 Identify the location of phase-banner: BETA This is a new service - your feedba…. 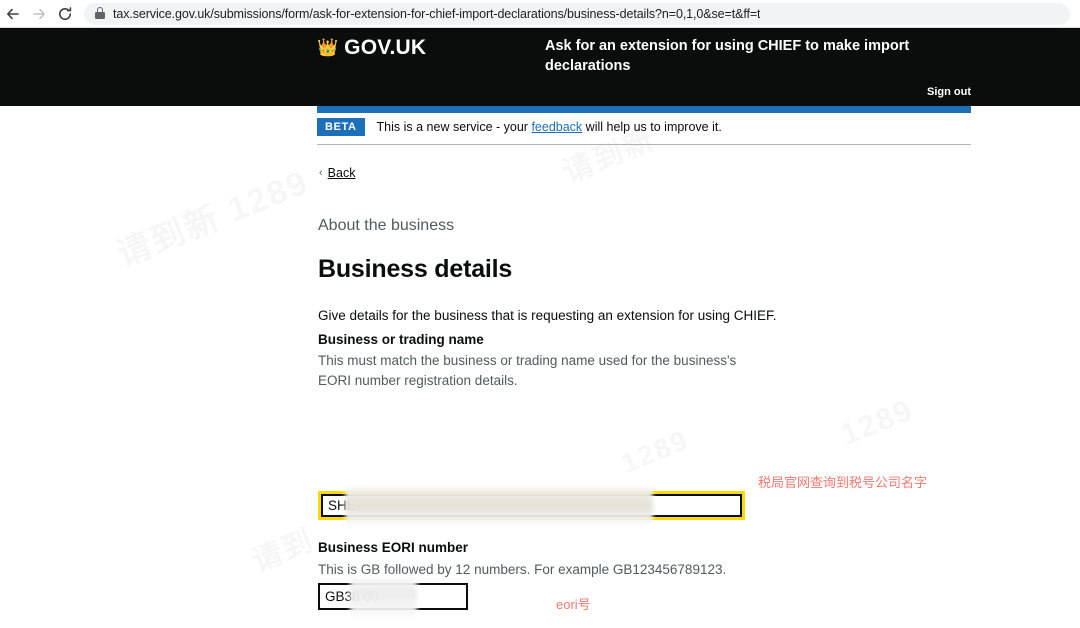
(644, 127).